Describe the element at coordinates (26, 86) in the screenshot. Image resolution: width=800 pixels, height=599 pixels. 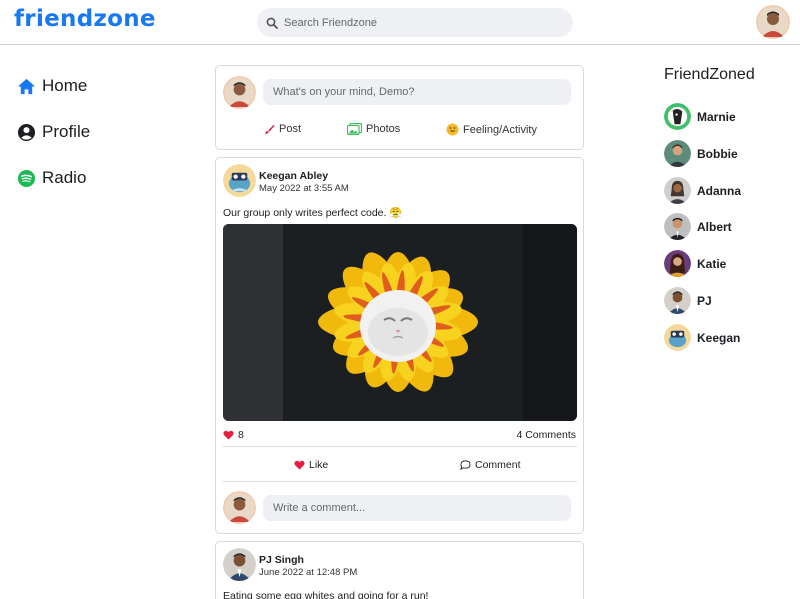
I see `home-icon` at that location.